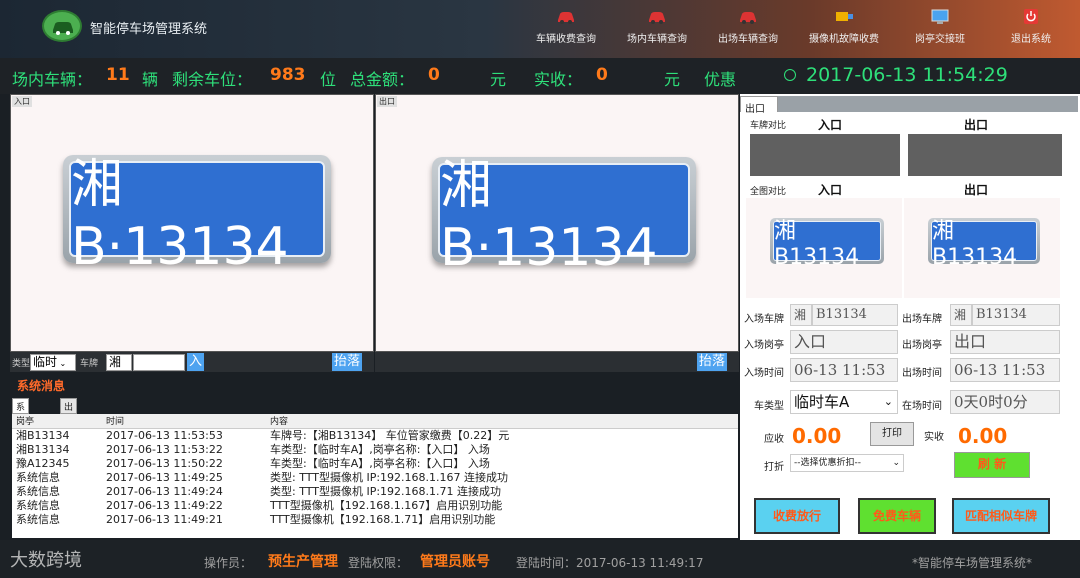 Image resolution: width=1080 pixels, height=578 pixels. What do you see at coordinates (657, 30) in the screenshot?
I see `in-lot-vehicle-query-button: 场内车辆查询` at bounding box center [657, 30].